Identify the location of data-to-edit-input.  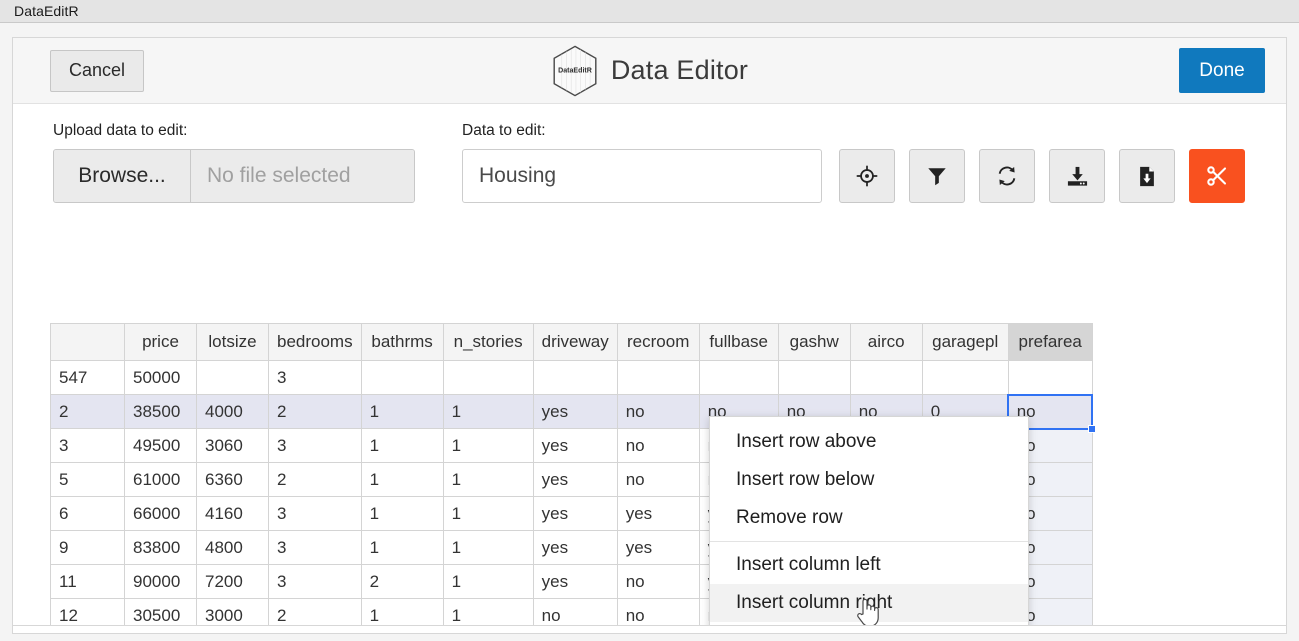
(642, 176).